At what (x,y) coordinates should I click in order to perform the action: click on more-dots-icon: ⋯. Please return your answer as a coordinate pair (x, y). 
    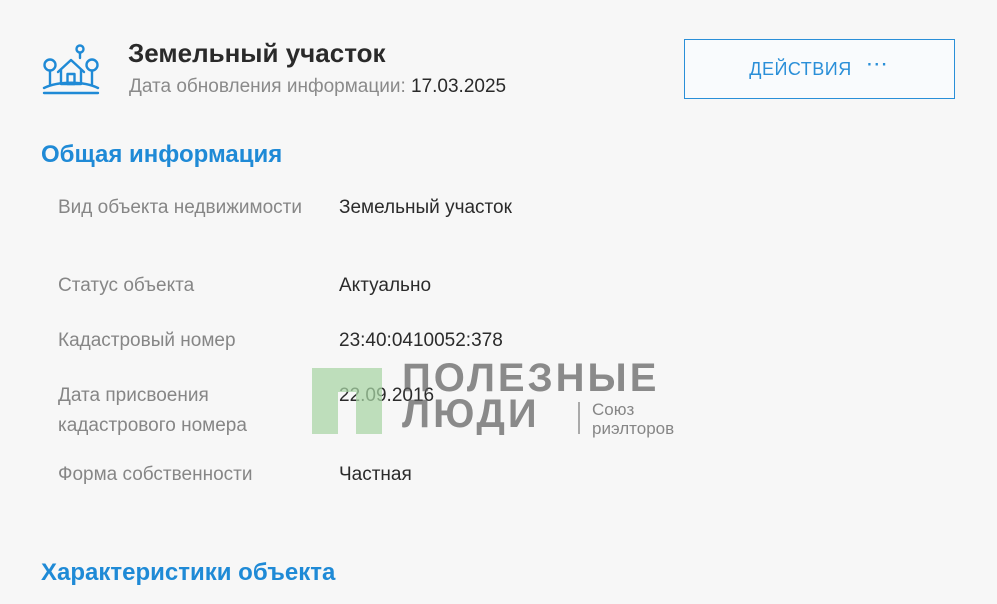
    Looking at the image, I should click on (877, 63).